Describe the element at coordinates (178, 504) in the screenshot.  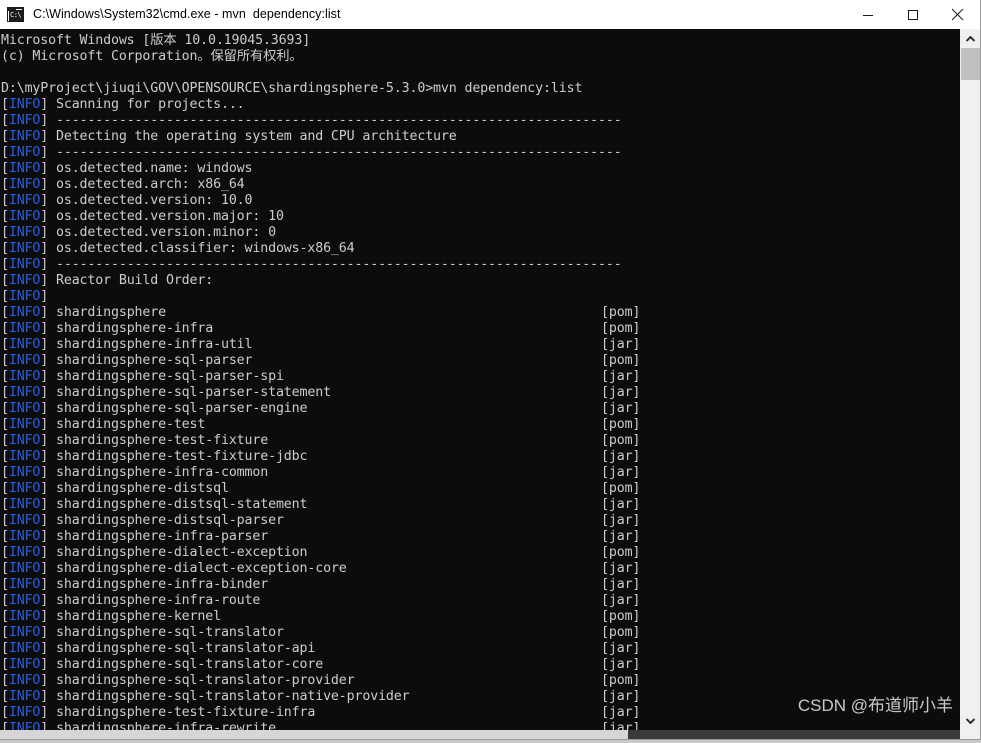
I see `module-name: shardingsphere-distsql-statement` at that location.